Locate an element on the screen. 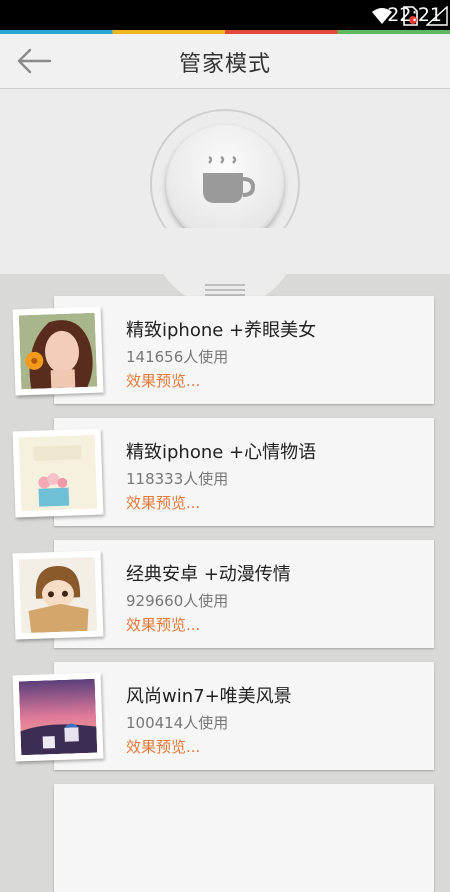  anime-character-image is located at coordinates (58, 595).